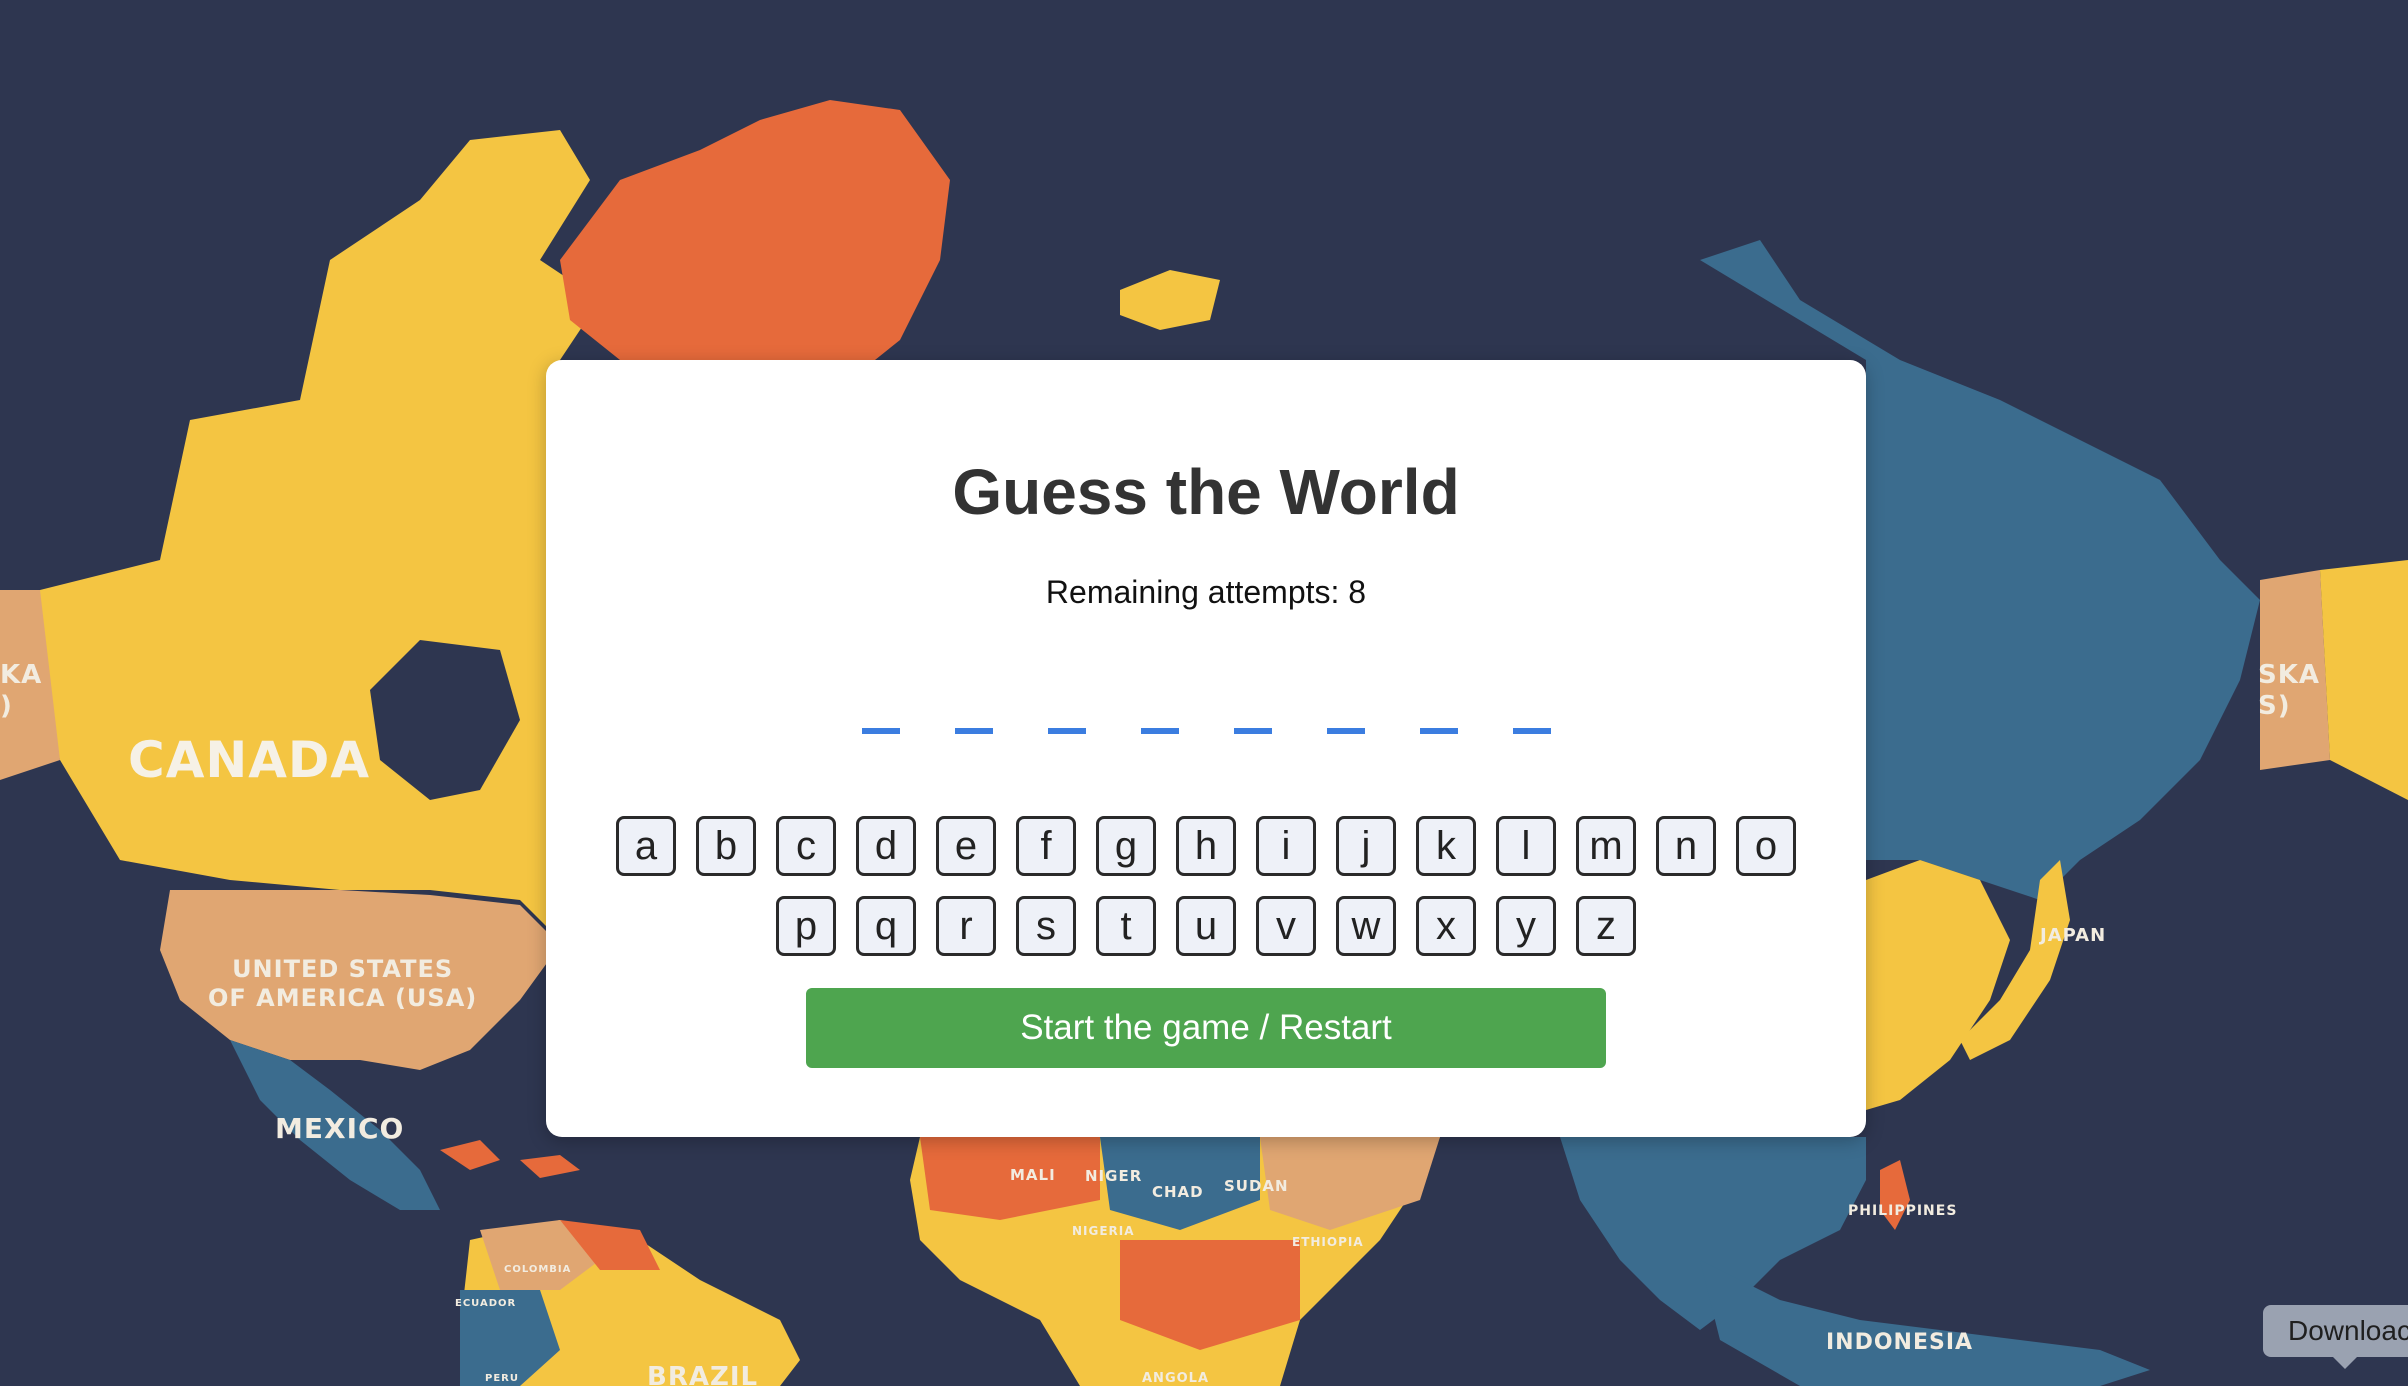 This screenshot has height=1386, width=2408. I want to click on map-label-japan: JAPAN, so click(2073, 935).